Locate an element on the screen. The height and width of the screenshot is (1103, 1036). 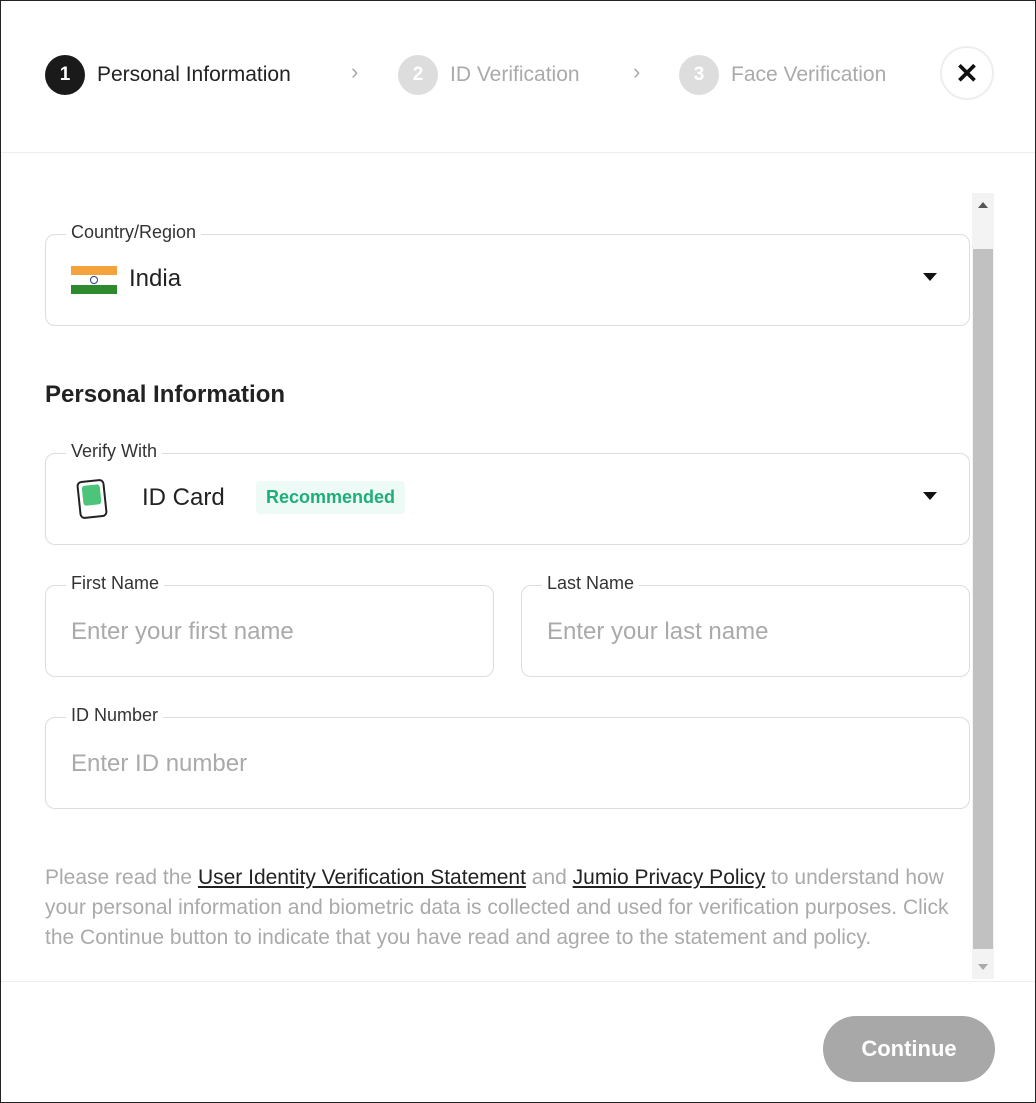
close-icon: ✕ is located at coordinates (967, 73).